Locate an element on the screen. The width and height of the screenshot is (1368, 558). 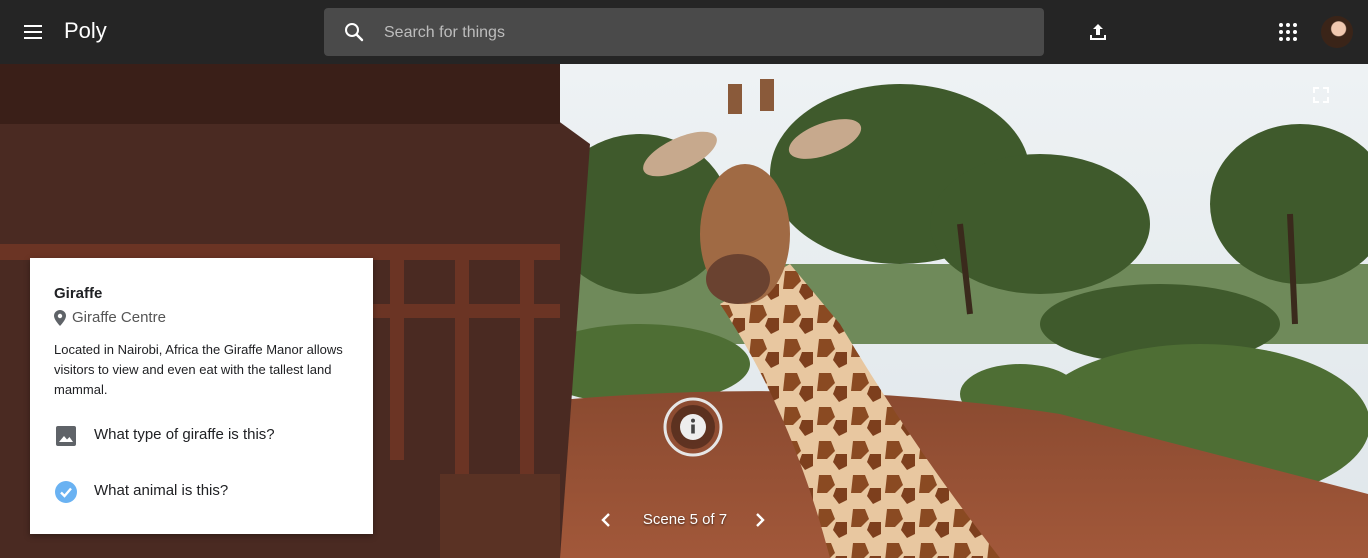
apps-grid-icon is located at coordinates (1288, 32).